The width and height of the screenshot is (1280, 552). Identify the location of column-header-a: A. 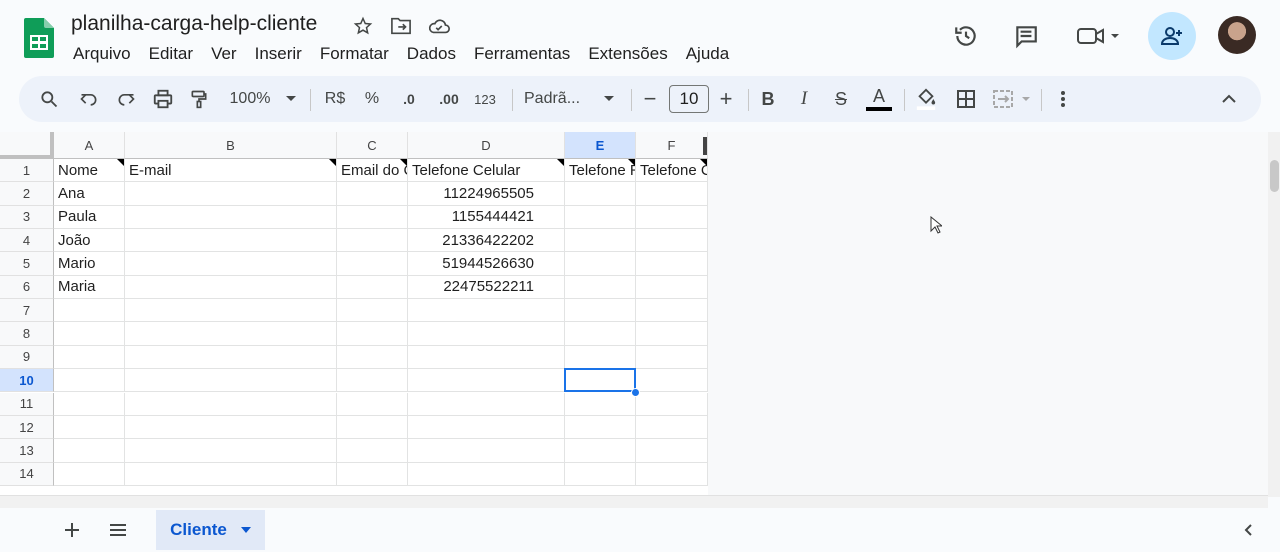
(89, 145).